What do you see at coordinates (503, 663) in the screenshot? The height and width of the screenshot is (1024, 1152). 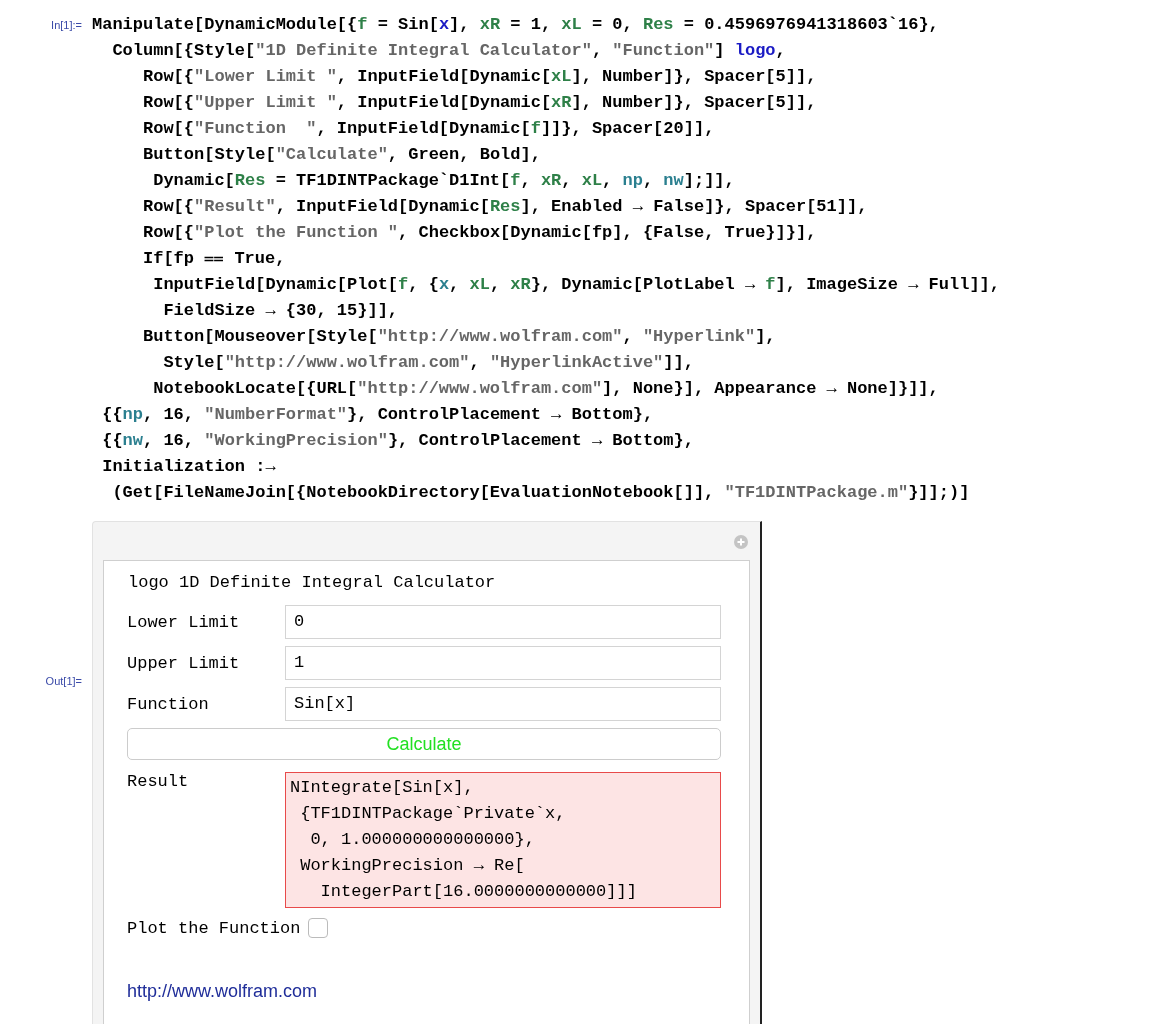 I see `input-field: 1` at bounding box center [503, 663].